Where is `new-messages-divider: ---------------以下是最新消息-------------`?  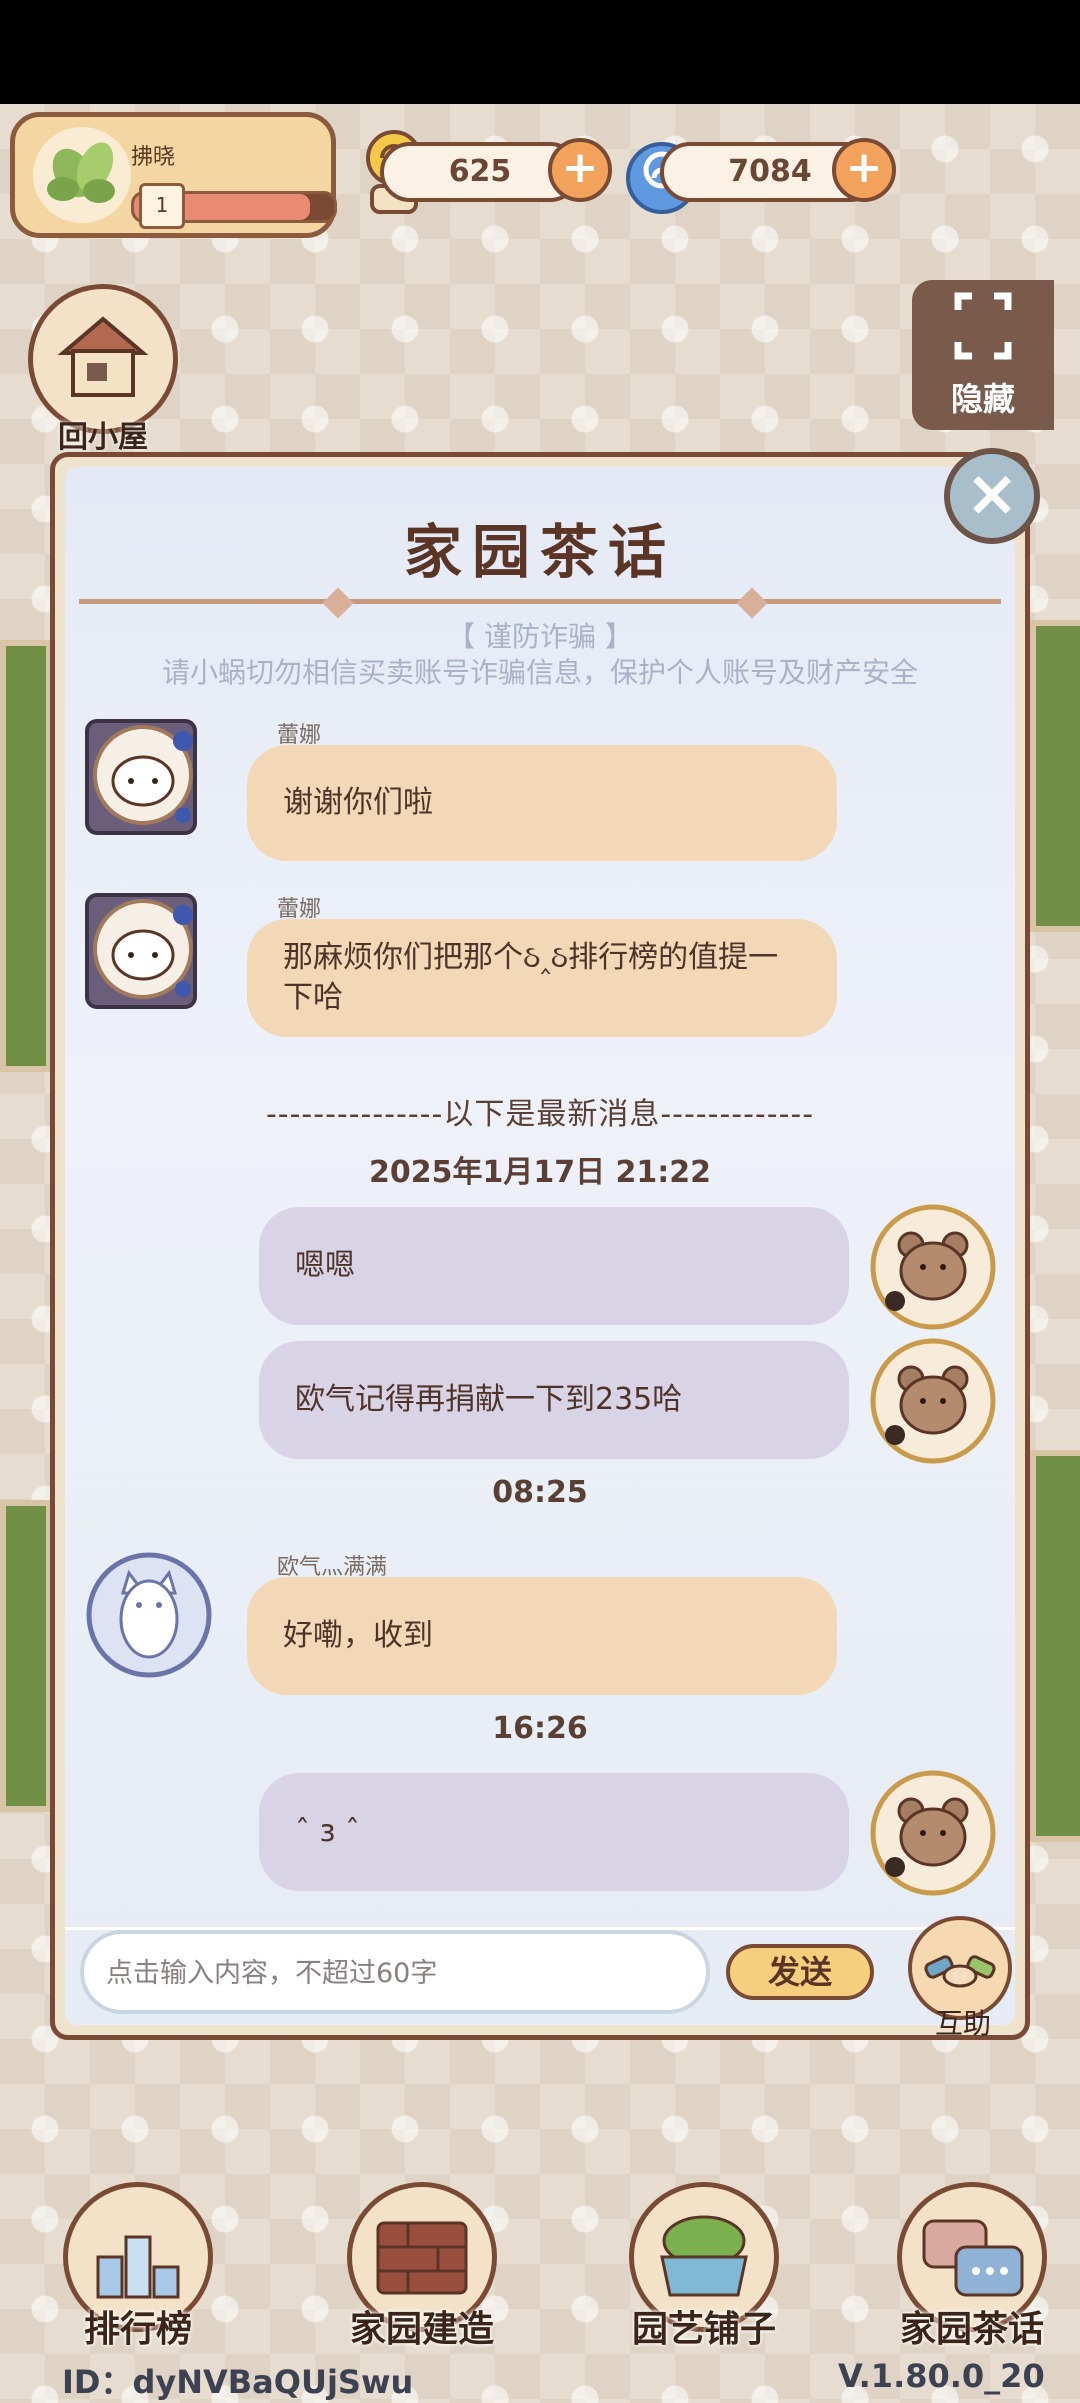
new-messages-divider: ---------------以下是最新消息------------- is located at coordinates (540, 1114).